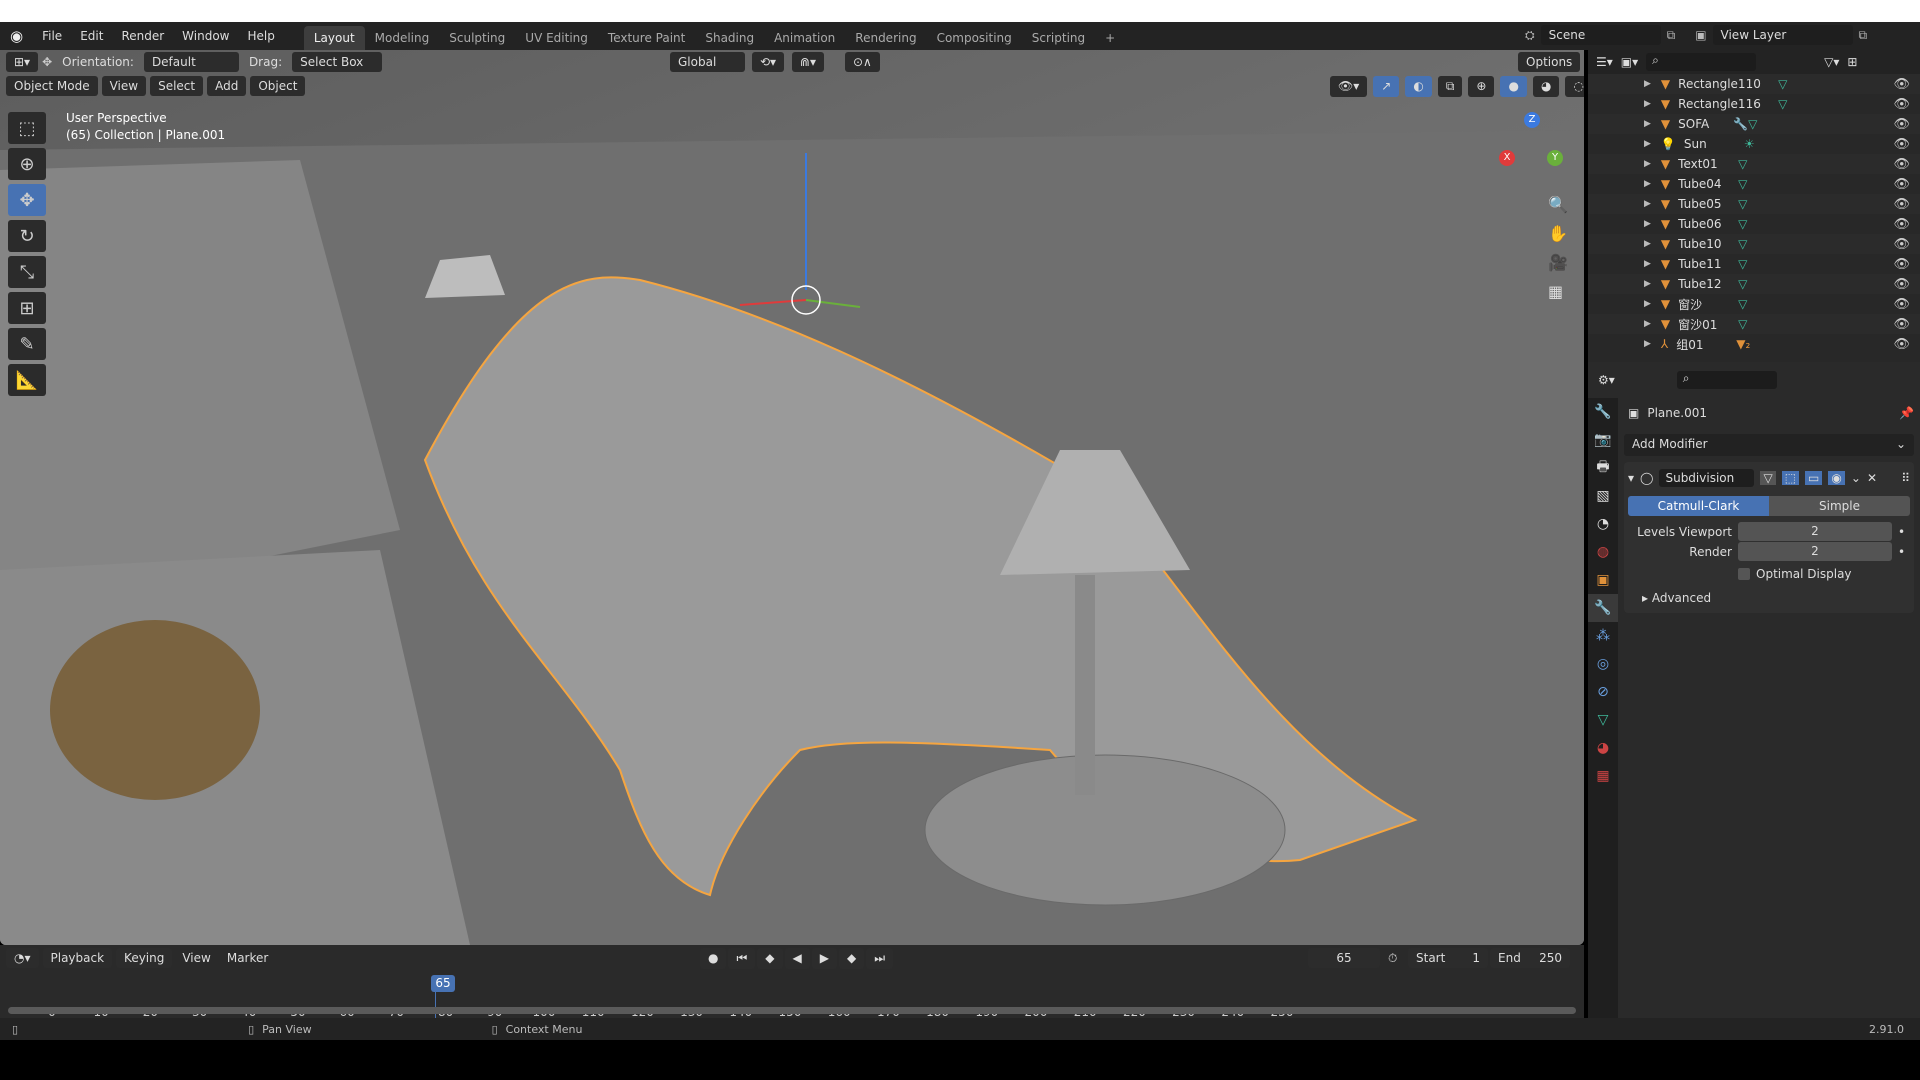 Image resolution: width=1920 pixels, height=1080 pixels. Describe the element at coordinates (177, 86) in the screenshot. I see `menu-select: Select` at that location.